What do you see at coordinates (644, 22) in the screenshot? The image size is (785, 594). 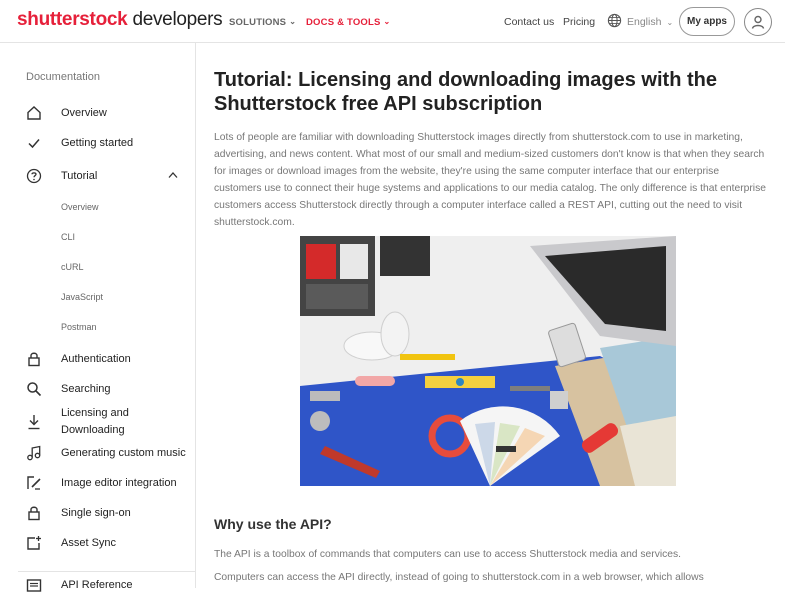 I see `language-label: English` at bounding box center [644, 22].